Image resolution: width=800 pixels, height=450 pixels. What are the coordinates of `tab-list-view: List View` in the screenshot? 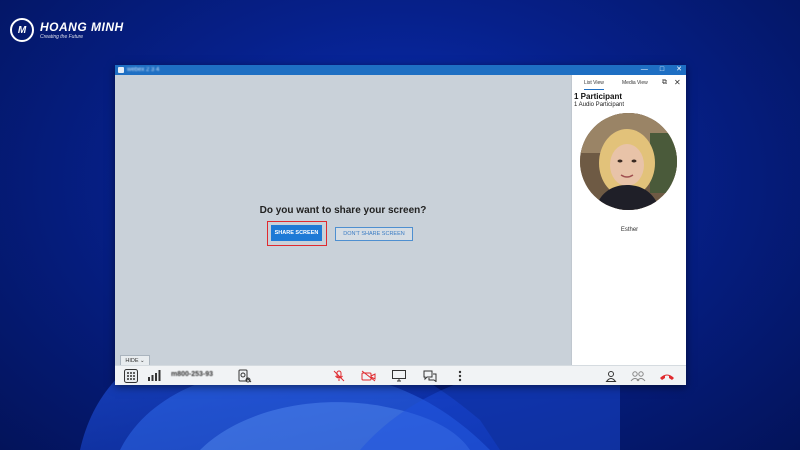 It's located at (594, 83).